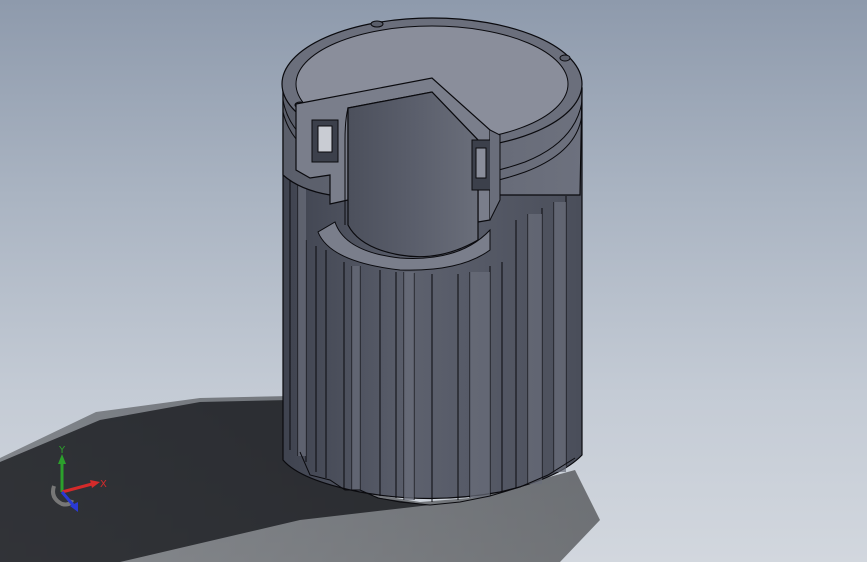 This screenshot has width=867, height=562. What do you see at coordinates (77, 488) in the screenshot?
I see `x-axis-arrow` at bounding box center [77, 488].